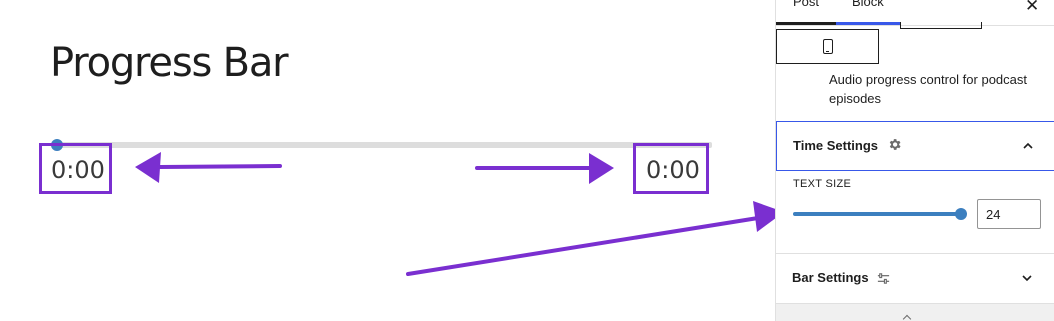 The image size is (1054, 321). Describe the element at coordinates (830, 277) in the screenshot. I see `bar-settings-title: Bar Settings` at that location.